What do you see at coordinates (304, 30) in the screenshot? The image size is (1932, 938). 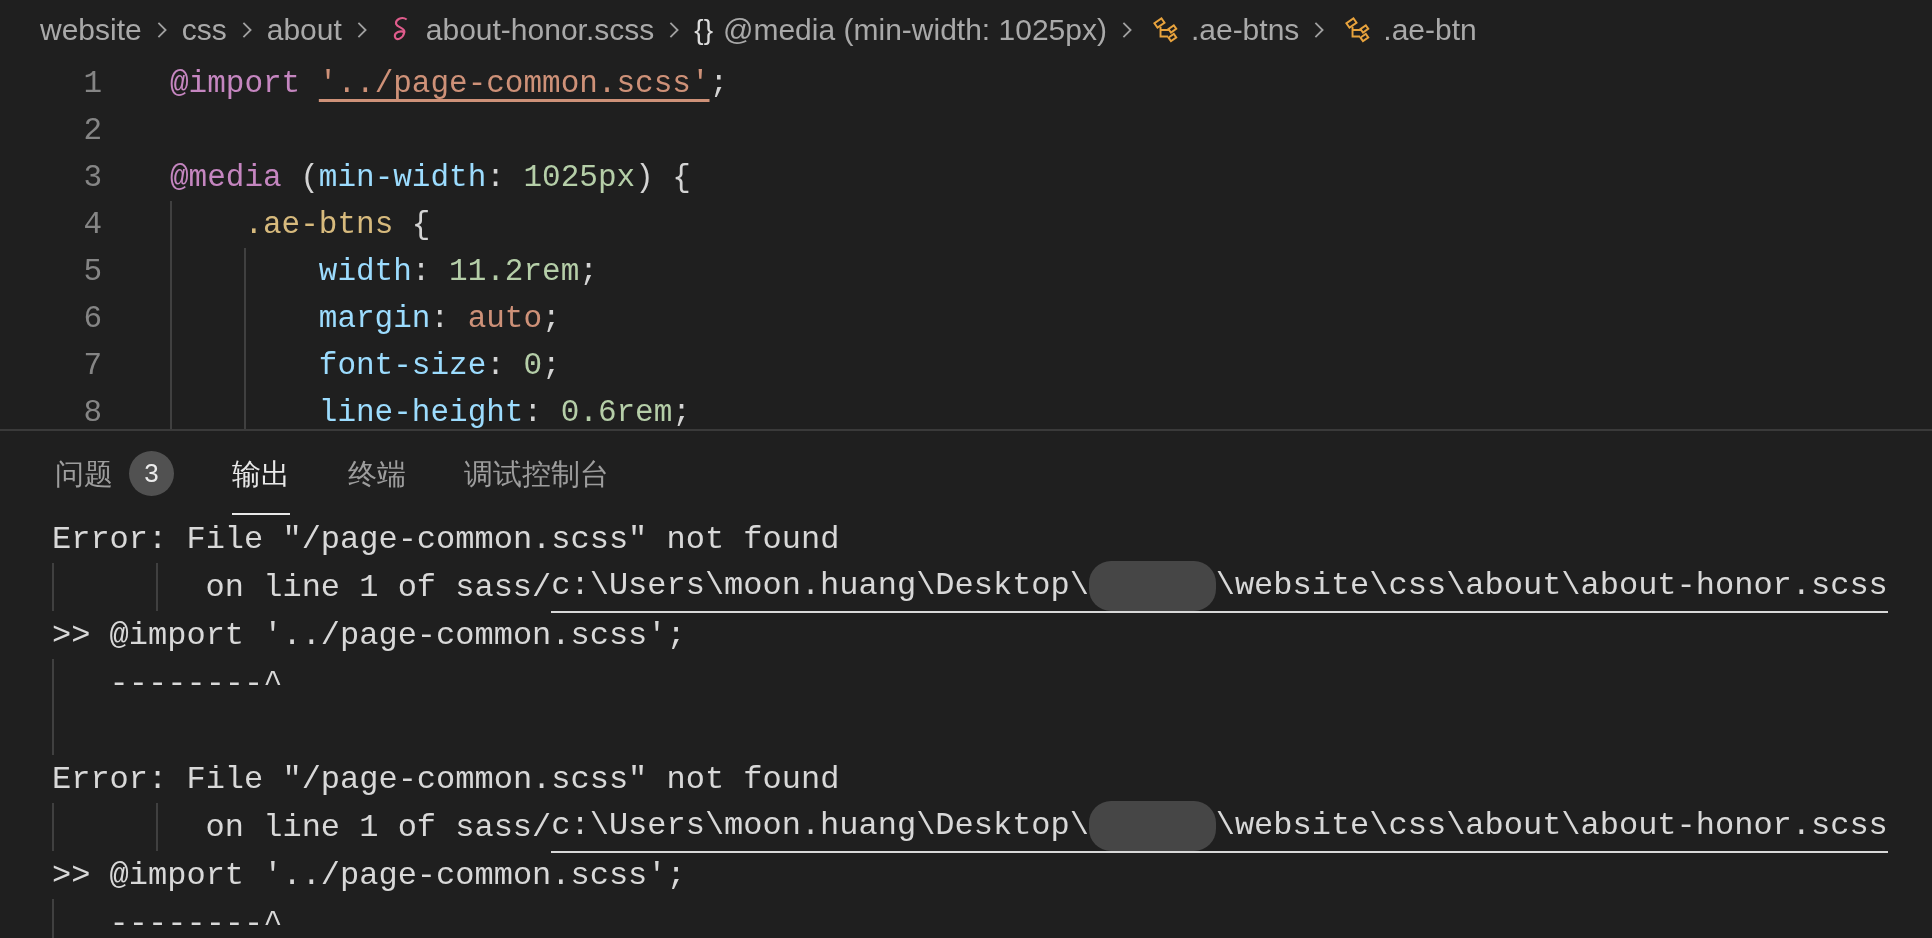 I see `breadcrumb-item: about` at bounding box center [304, 30].